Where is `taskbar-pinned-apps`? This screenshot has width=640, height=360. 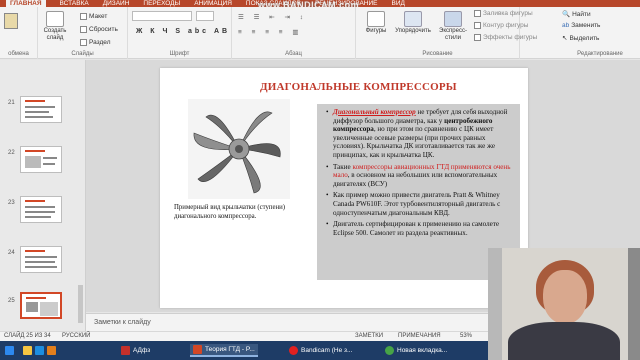 taskbar-pinned-apps is located at coordinates (39, 350).